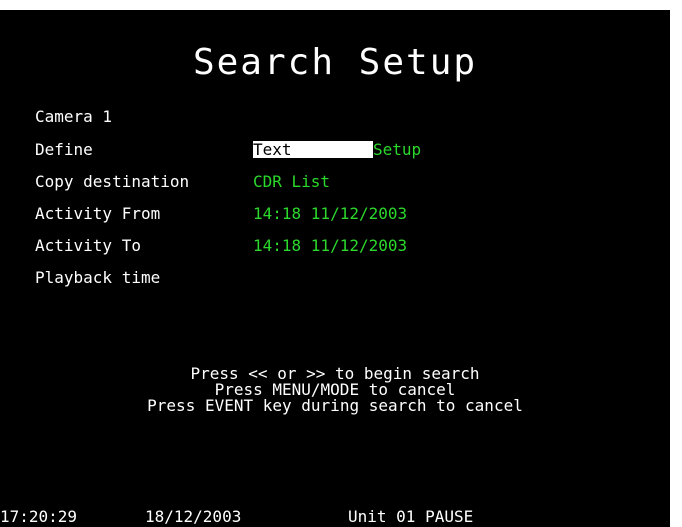 The height and width of the screenshot is (527, 682). I want to click on status-date: 18/12/2003, so click(193, 516).